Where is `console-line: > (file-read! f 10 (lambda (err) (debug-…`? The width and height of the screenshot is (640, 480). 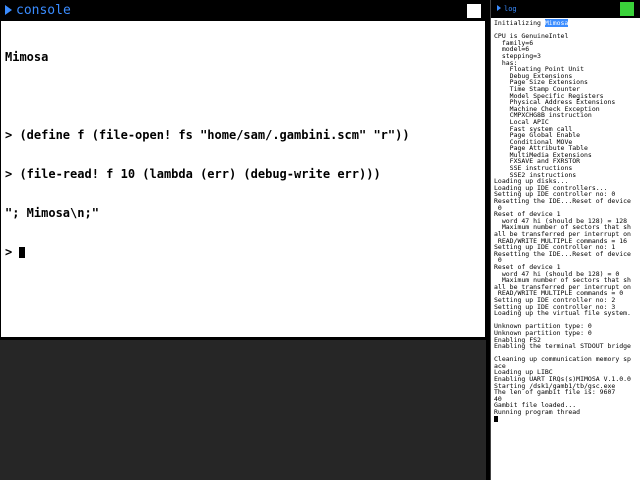 console-line: > (file-read! f 10 (lambda (err) (debug-… is located at coordinates (243, 174).